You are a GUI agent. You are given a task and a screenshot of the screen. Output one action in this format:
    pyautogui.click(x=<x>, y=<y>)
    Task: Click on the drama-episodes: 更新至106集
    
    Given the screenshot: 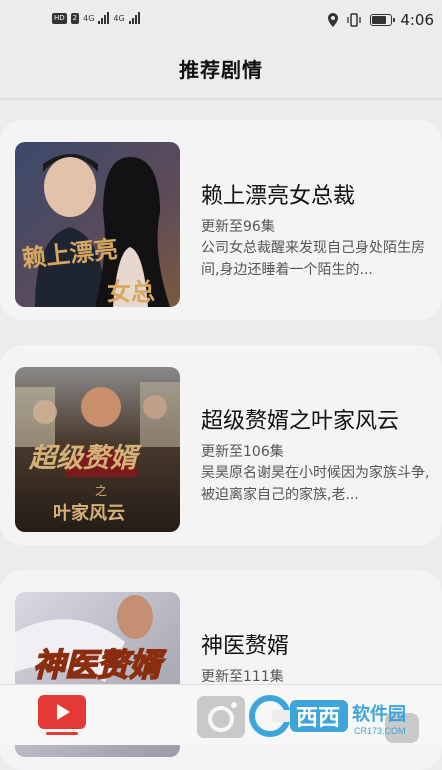 What is the action you would take?
    pyautogui.click(x=242, y=452)
    